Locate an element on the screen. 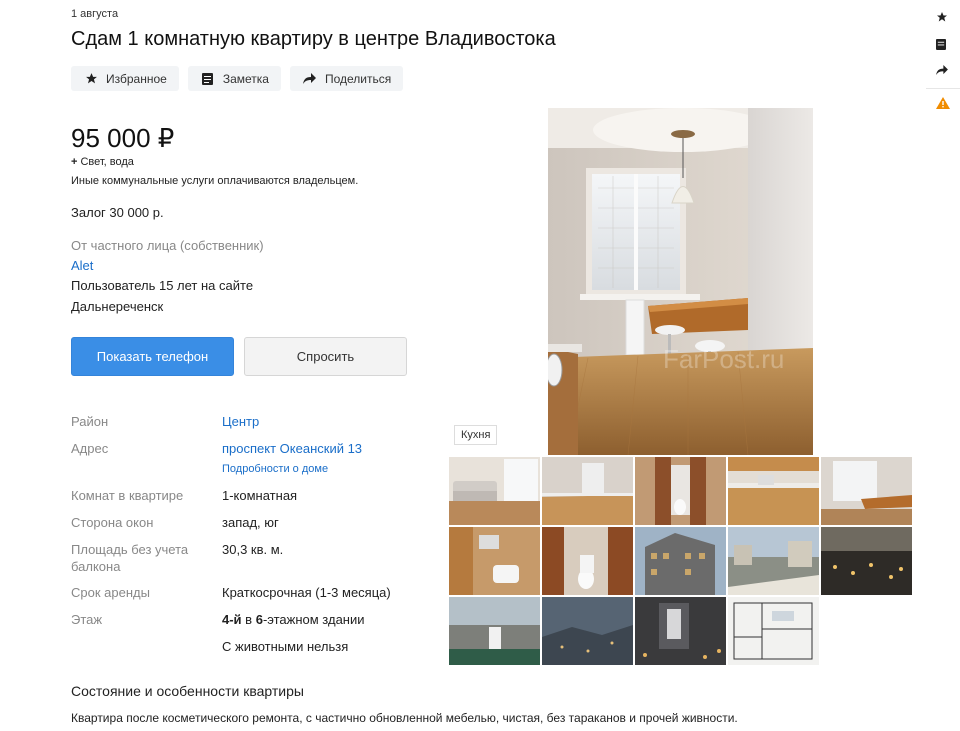 The image size is (960, 731). note-label: Заметка is located at coordinates (245, 78).